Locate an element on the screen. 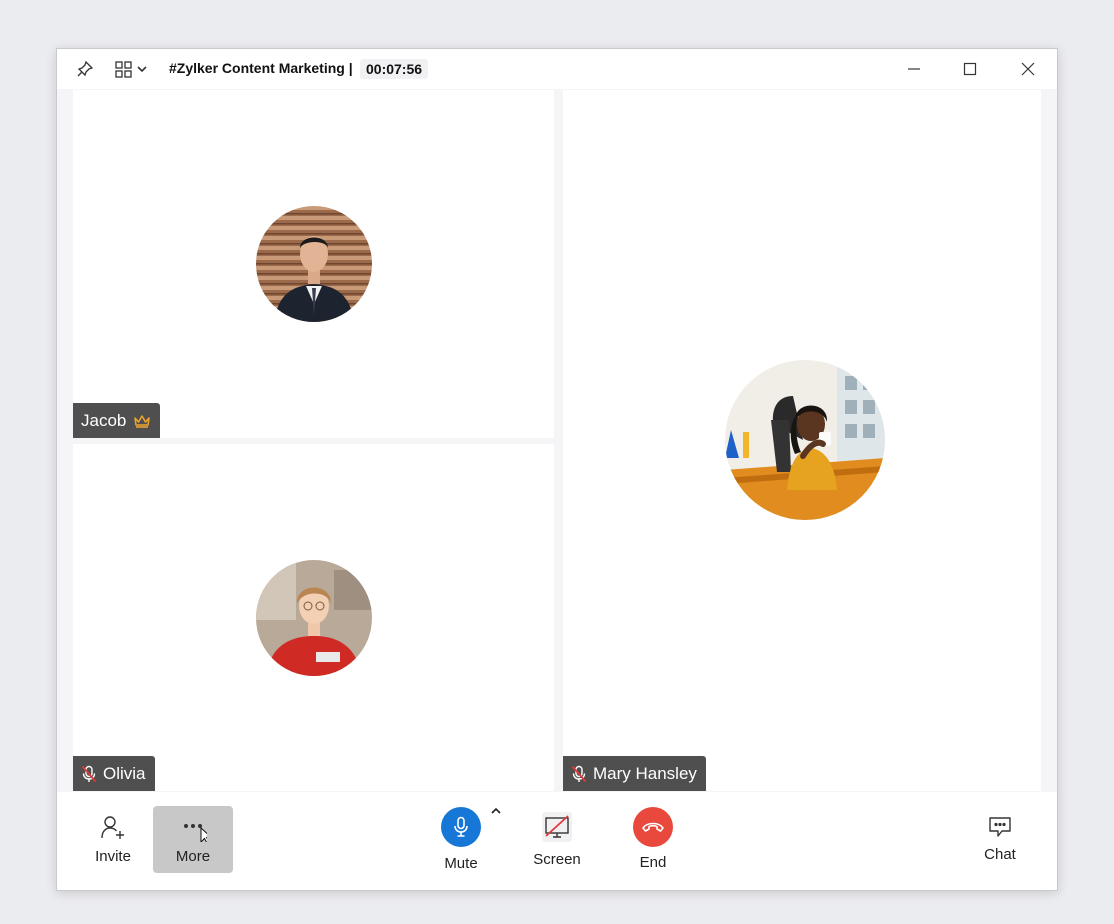  grid-layout-icon is located at coordinates (132, 69).